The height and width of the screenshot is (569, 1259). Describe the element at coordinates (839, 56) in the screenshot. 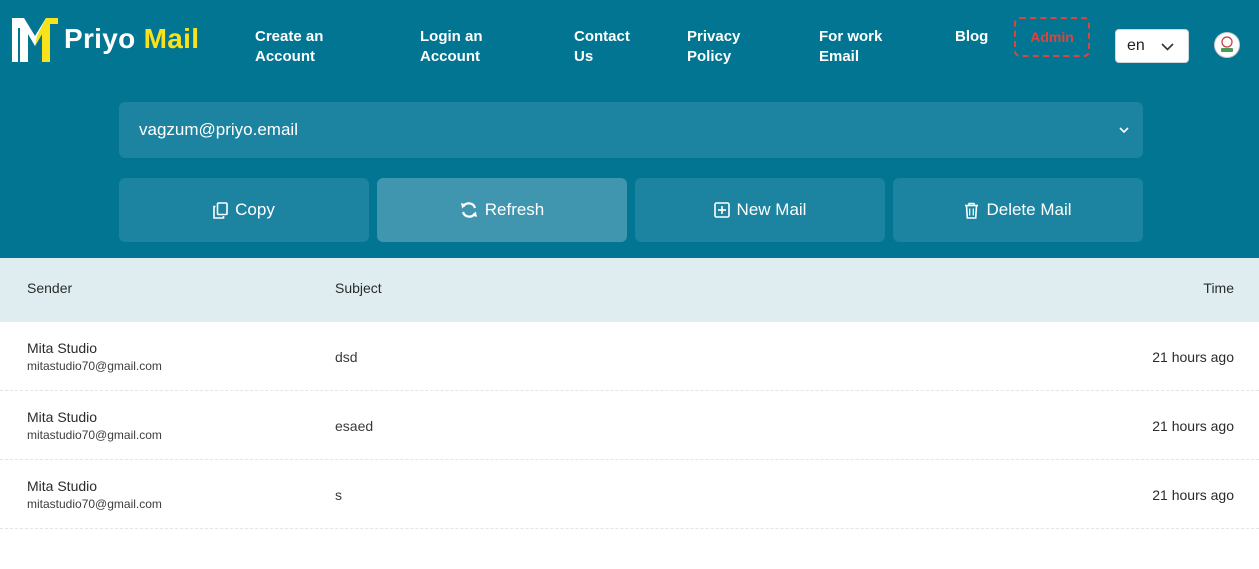

I see `nav-work-email-line2: Email` at that location.